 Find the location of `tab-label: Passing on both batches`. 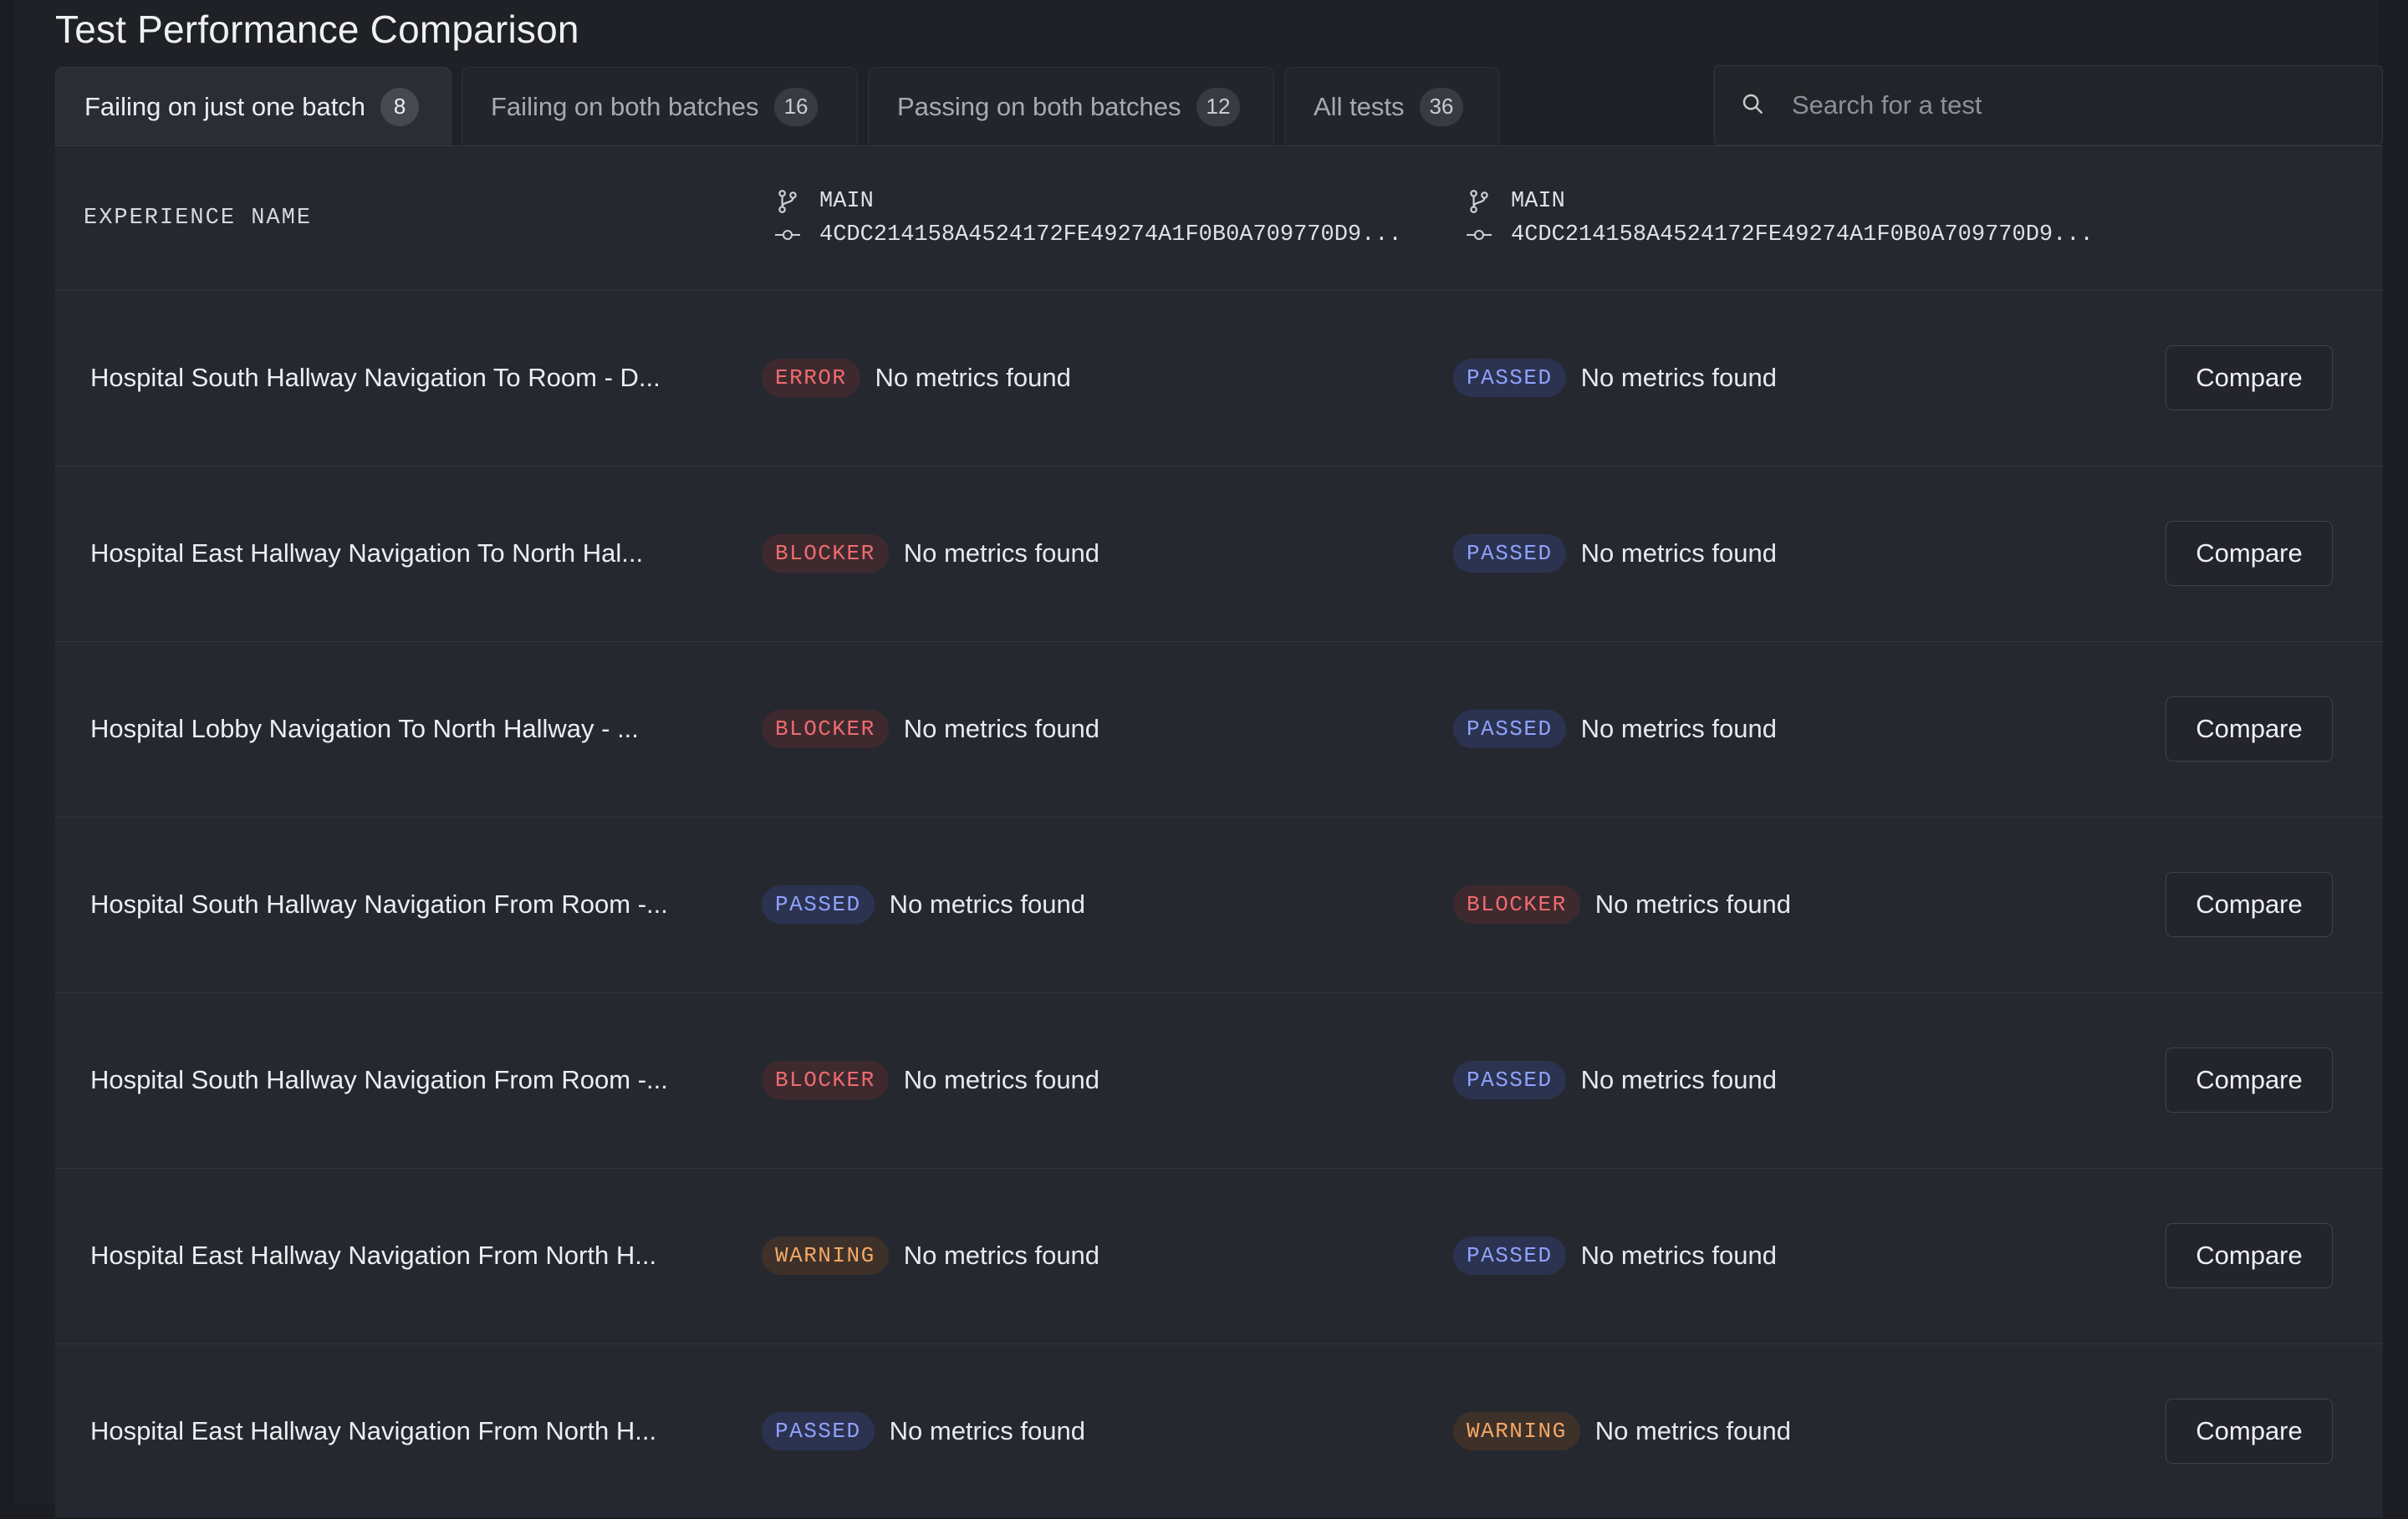

tab-label: Passing on both batches is located at coordinates (1039, 106).